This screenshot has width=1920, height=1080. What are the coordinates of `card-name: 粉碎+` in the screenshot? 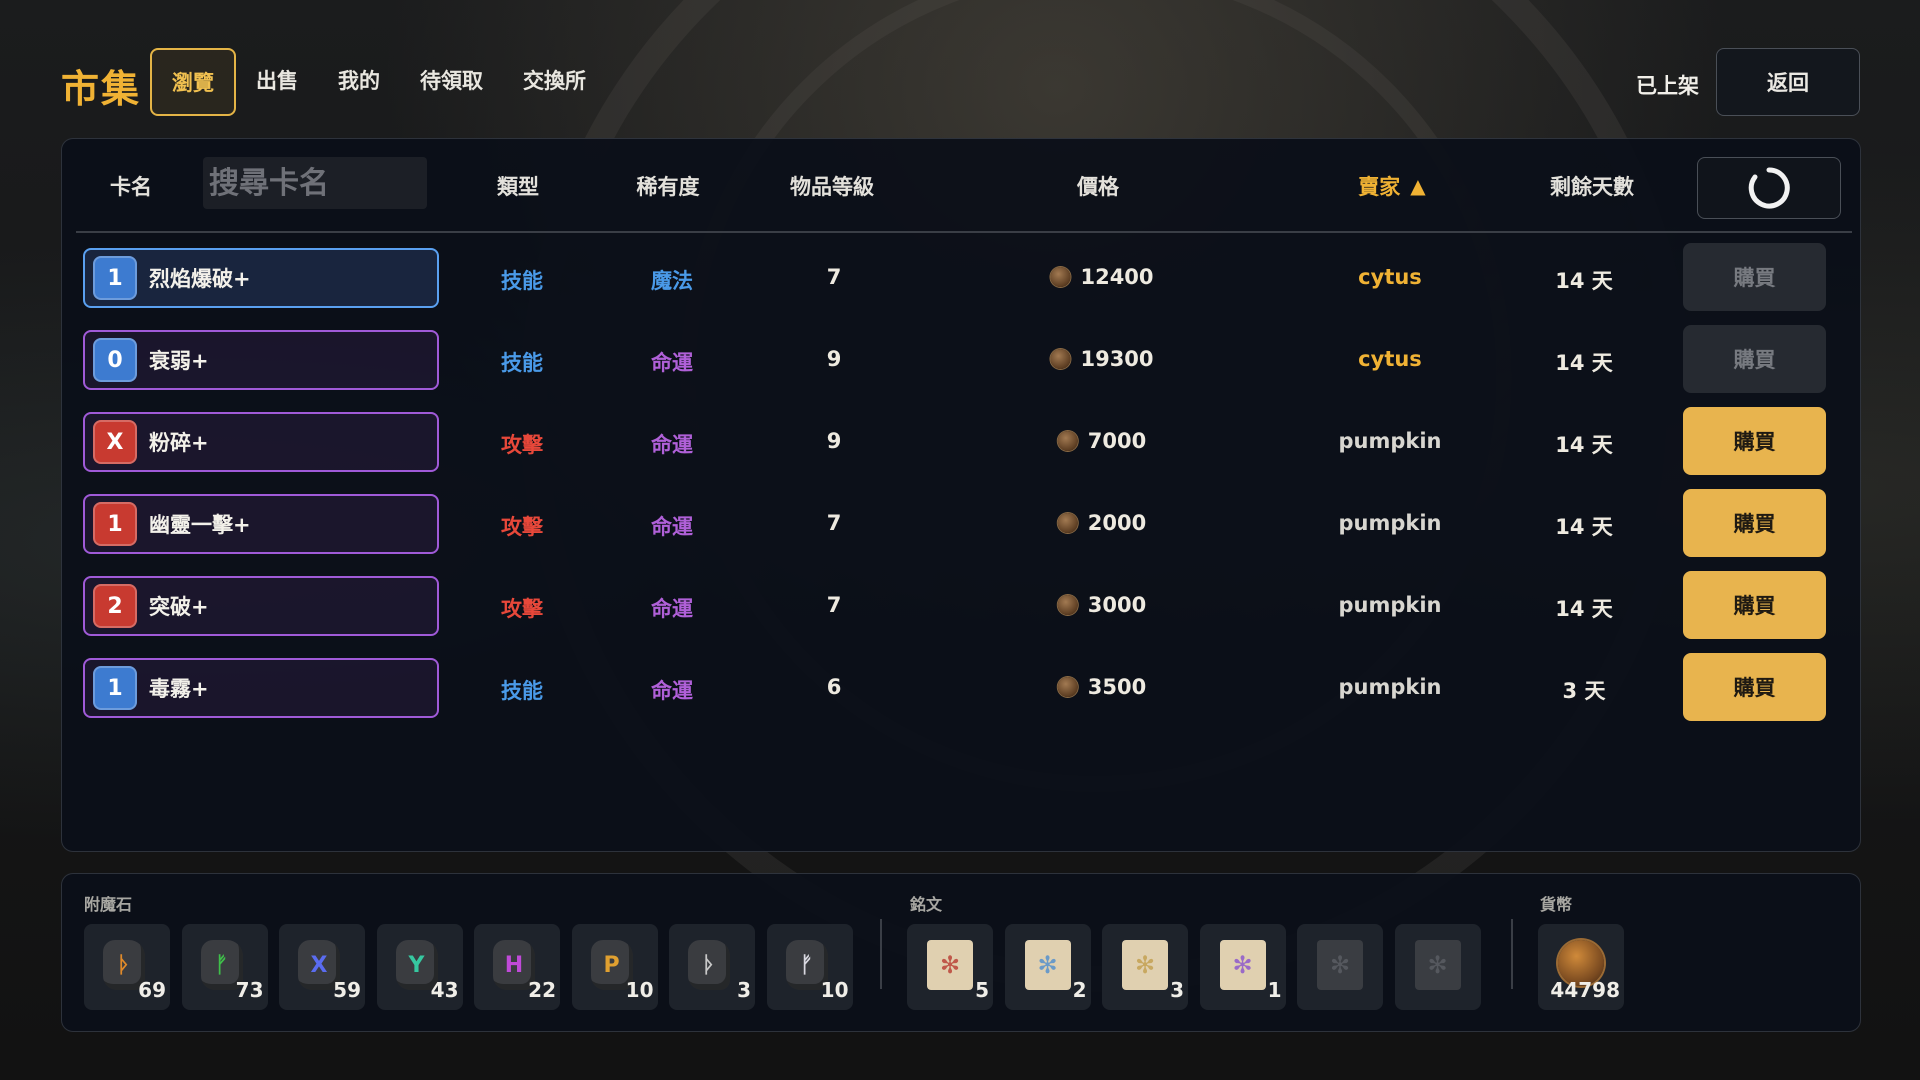 It's located at (179, 443).